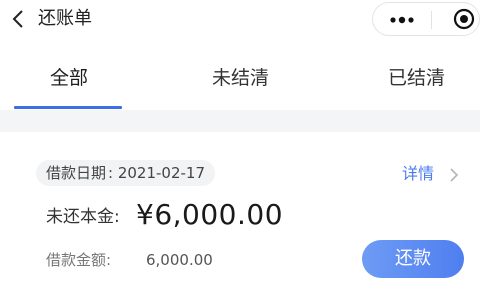 The image size is (480, 300). What do you see at coordinates (240, 78) in the screenshot?
I see `tab-unsettled: 未结清` at bounding box center [240, 78].